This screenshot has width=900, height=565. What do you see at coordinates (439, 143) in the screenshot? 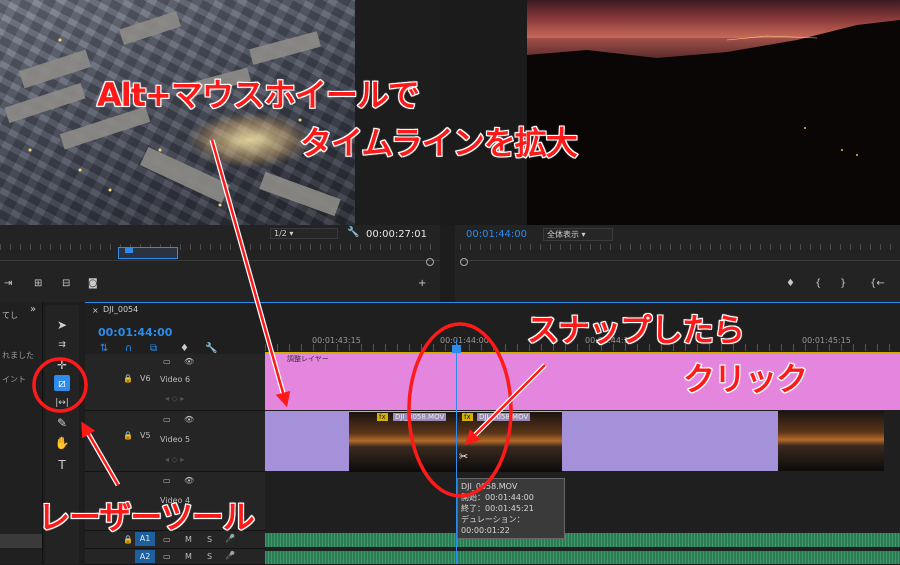
I see `annotation-zoom-line2: タイムラインを拡大` at bounding box center [439, 143].